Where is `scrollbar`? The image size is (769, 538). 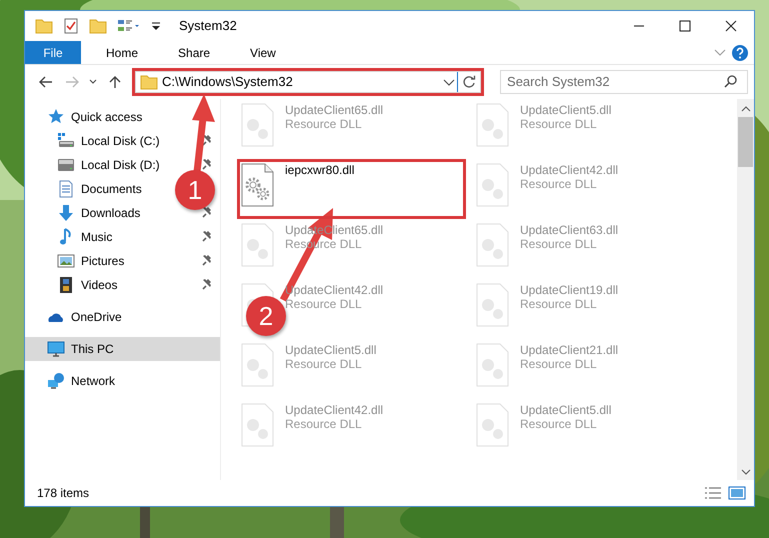
scrollbar is located at coordinates (745, 289).